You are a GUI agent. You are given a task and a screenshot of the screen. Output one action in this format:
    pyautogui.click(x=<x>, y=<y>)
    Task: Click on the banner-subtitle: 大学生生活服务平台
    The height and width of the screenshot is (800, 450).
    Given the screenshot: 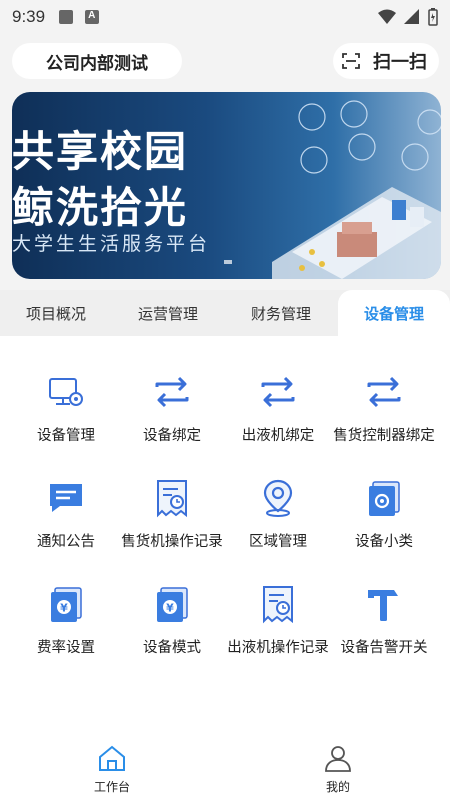 What is the action you would take?
    pyautogui.click(x=111, y=244)
    